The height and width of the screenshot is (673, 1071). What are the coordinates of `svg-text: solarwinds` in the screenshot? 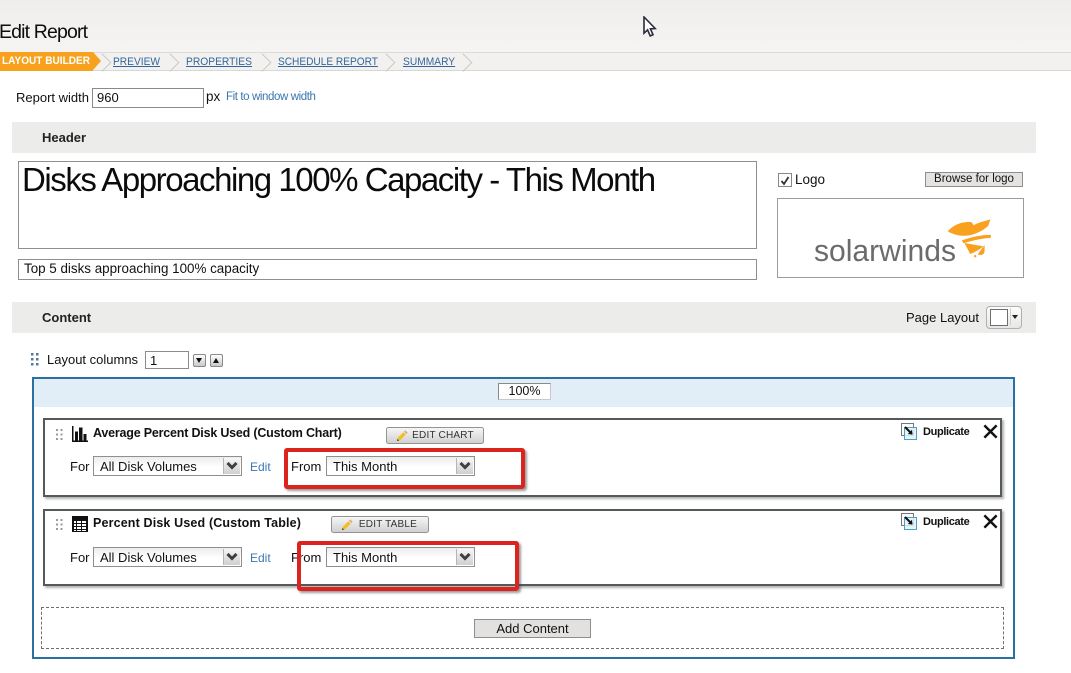 It's located at (885, 250).